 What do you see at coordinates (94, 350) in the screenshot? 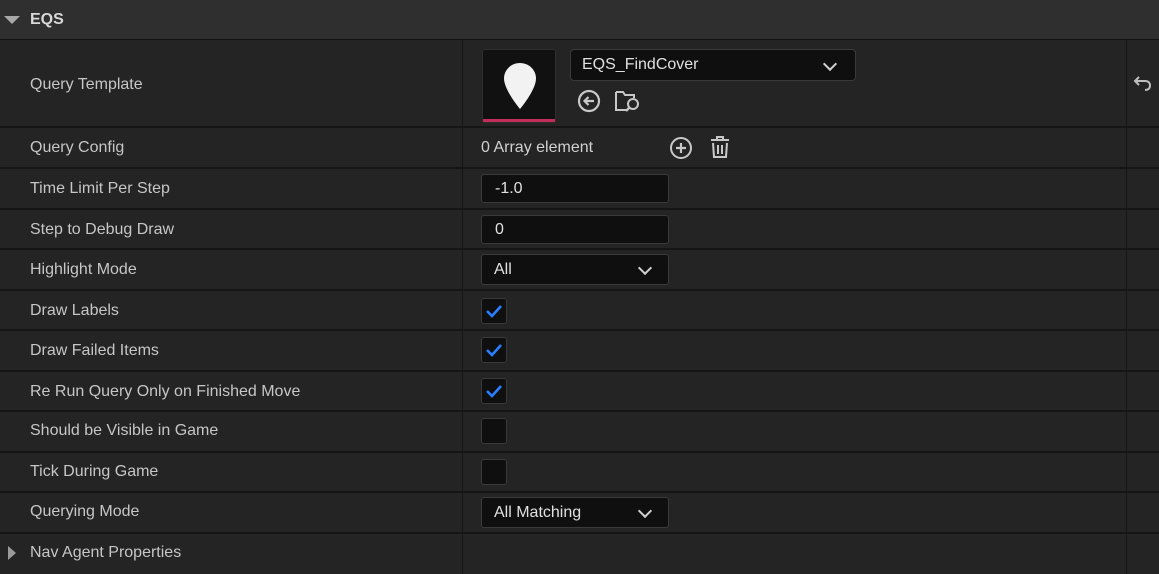
I see `draw-failed-label: Draw Failed Items` at bounding box center [94, 350].